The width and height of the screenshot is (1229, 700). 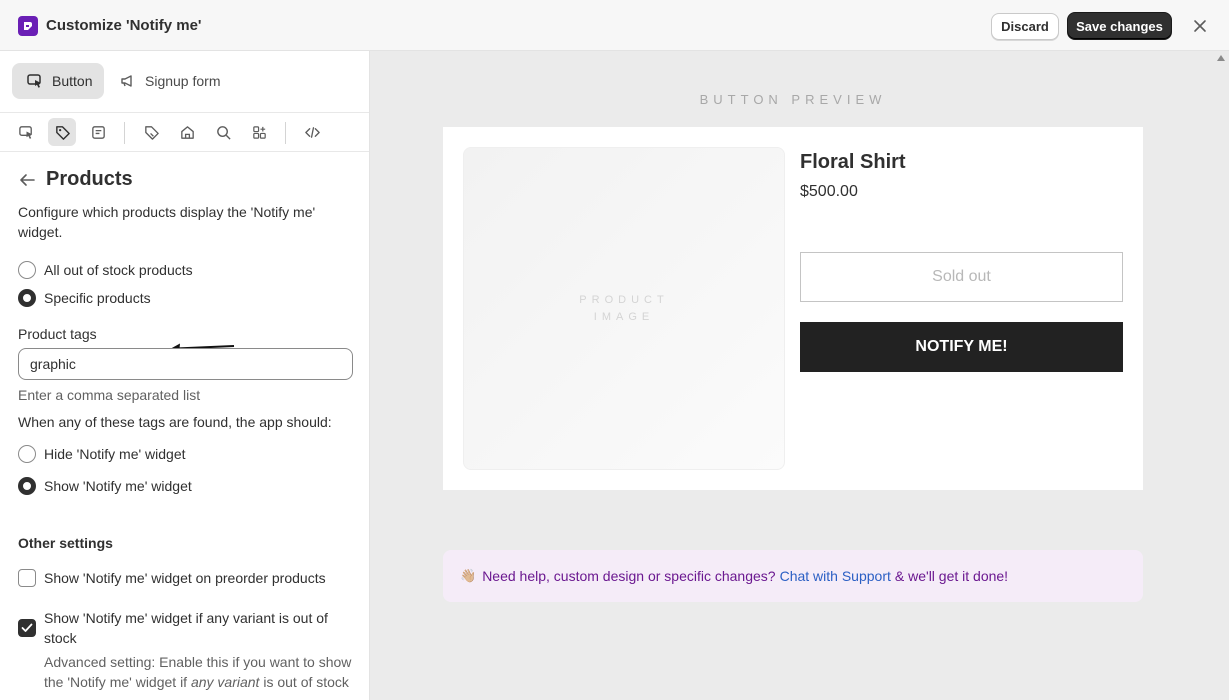 What do you see at coordinates (98, 132) in the screenshot?
I see `note-icon` at bounding box center [98, 132].